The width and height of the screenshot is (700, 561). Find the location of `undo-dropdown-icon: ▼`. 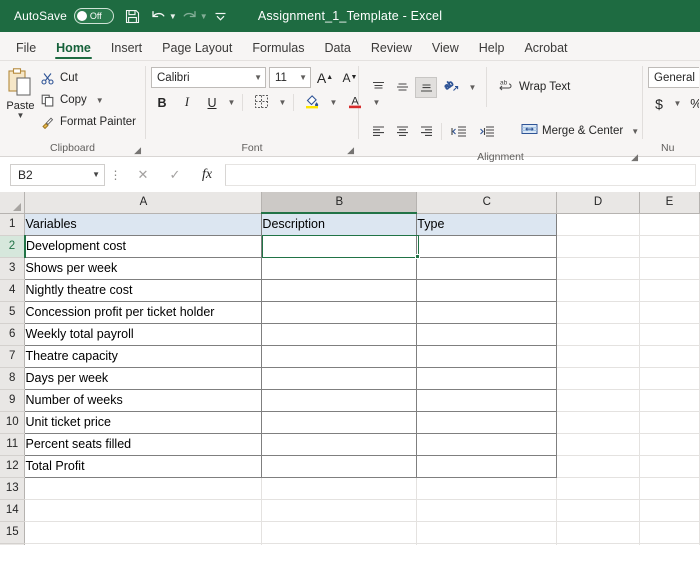

undo-dropdown-icon: ▼ is located at coordinates (173, 16).